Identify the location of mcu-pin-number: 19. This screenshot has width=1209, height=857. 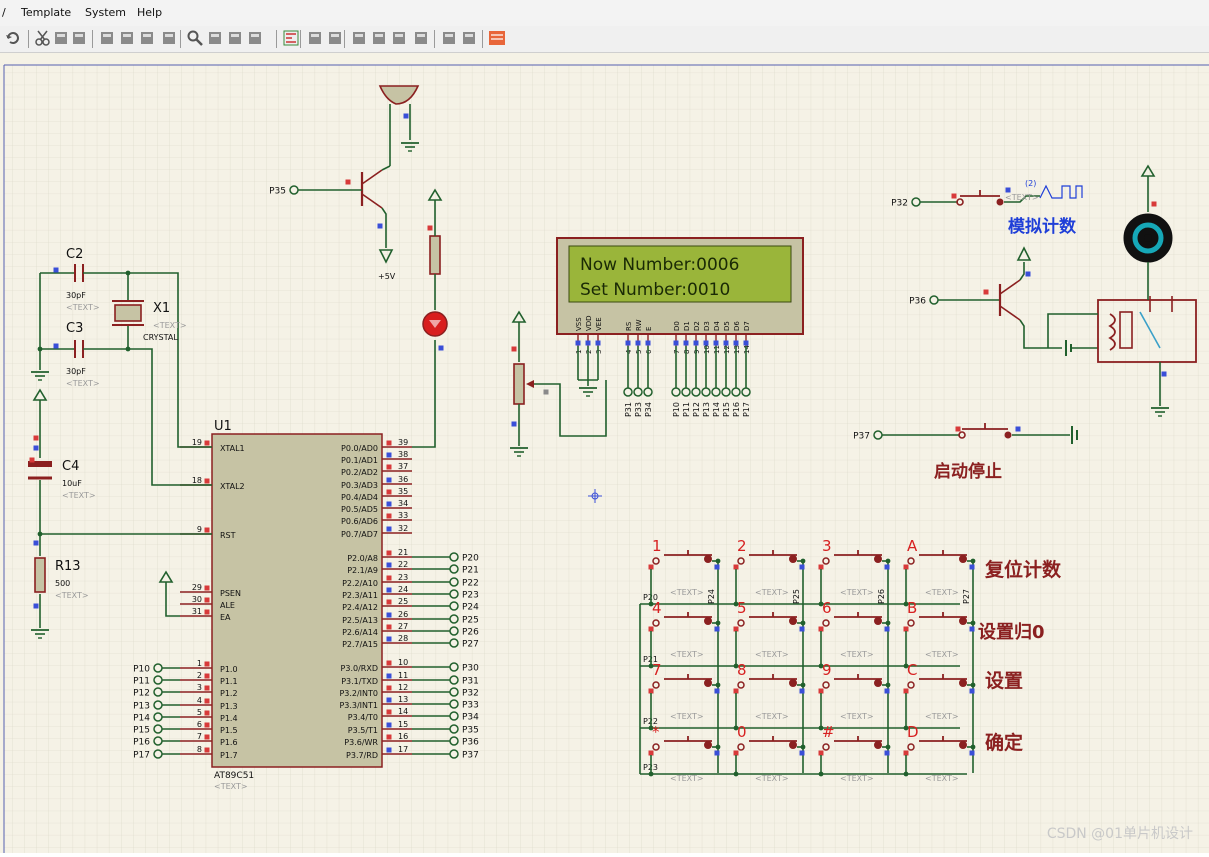
(197, 442).